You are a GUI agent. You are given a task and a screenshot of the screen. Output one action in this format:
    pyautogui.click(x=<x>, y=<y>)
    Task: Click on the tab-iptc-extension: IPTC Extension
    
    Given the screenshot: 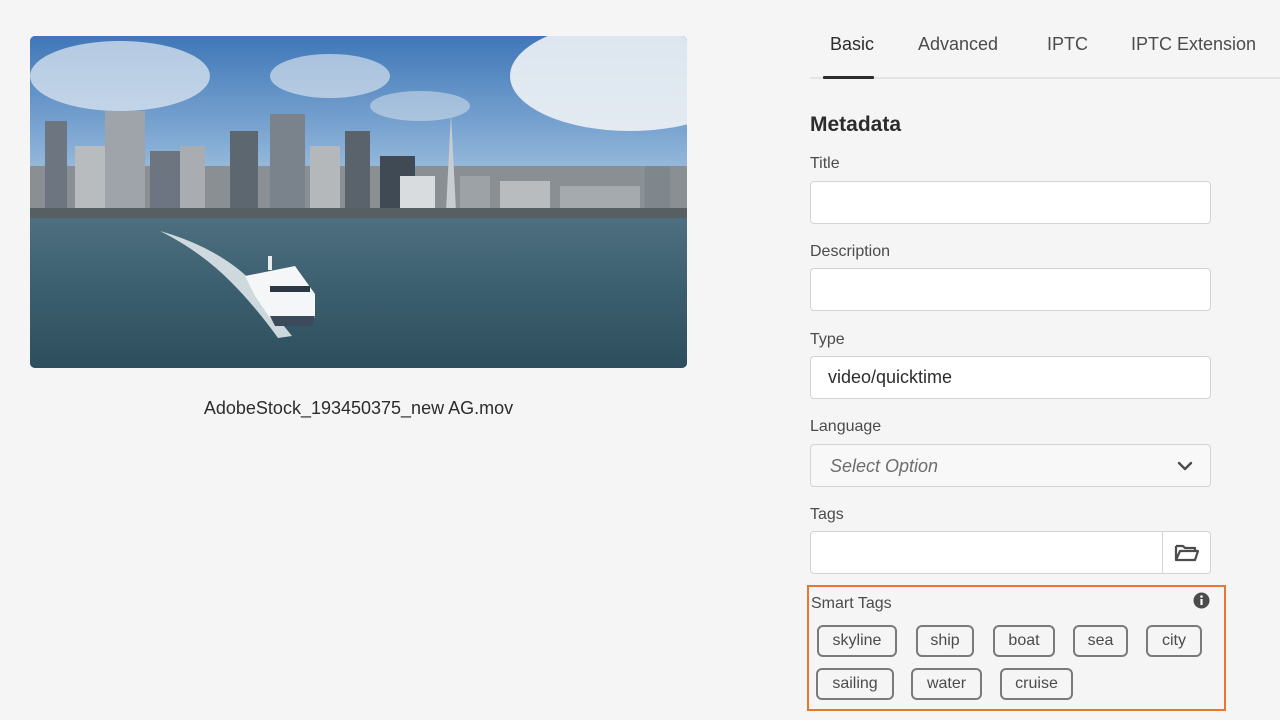 What is the action you would take?
    pyautogui.click(x=1193, y=44)
    